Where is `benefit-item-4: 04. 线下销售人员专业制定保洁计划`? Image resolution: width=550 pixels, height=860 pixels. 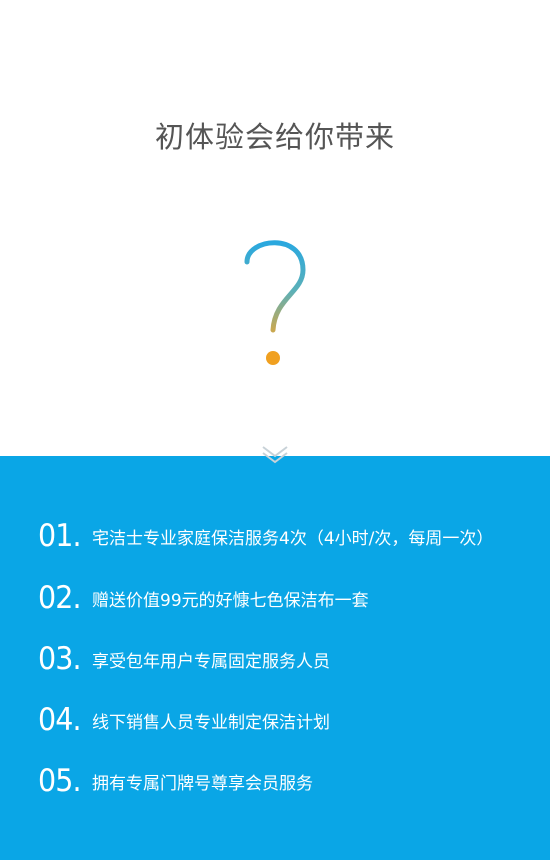 benefit-item-4: 04. 线下销售人员专业制定保洁计划 is located at coordinates (294, 720).